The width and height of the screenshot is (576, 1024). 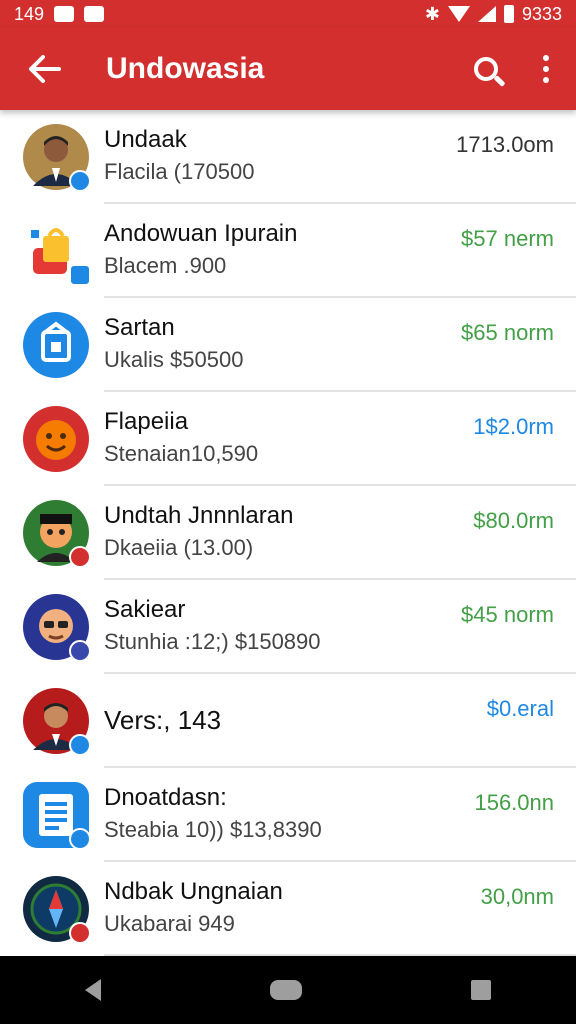 What do you see at coordinates (486, 14) in the screenshot?
I see `signal-icon` at bounding box center [486, 14].